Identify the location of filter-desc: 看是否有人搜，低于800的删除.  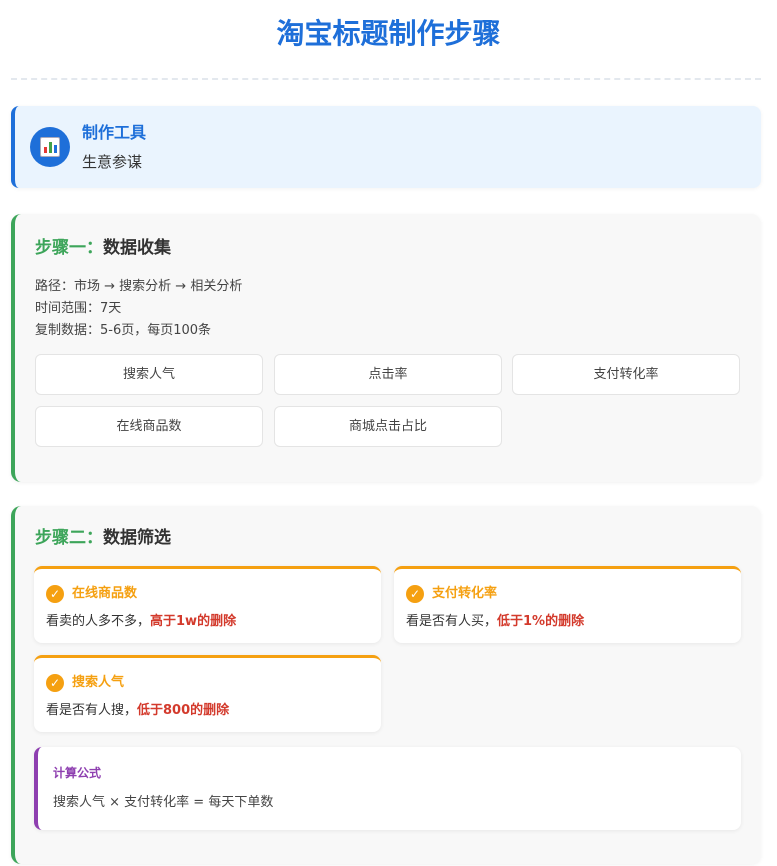
(137, 711).